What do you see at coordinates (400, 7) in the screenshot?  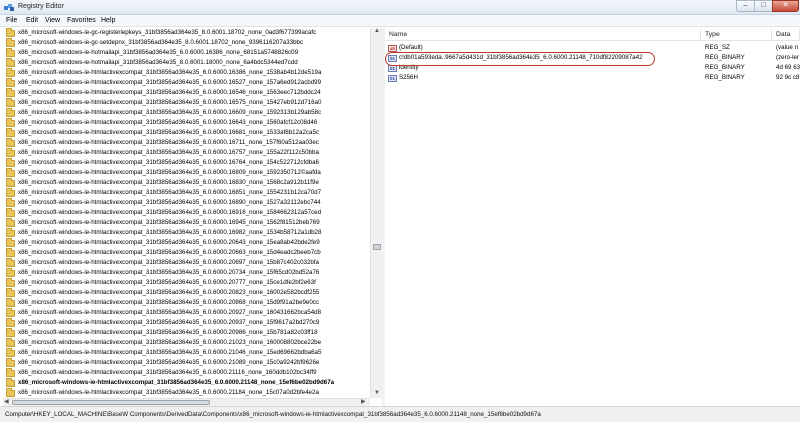 I see `title-bar: Registry Editor – □ ✕` at bounding box center [400, 7].